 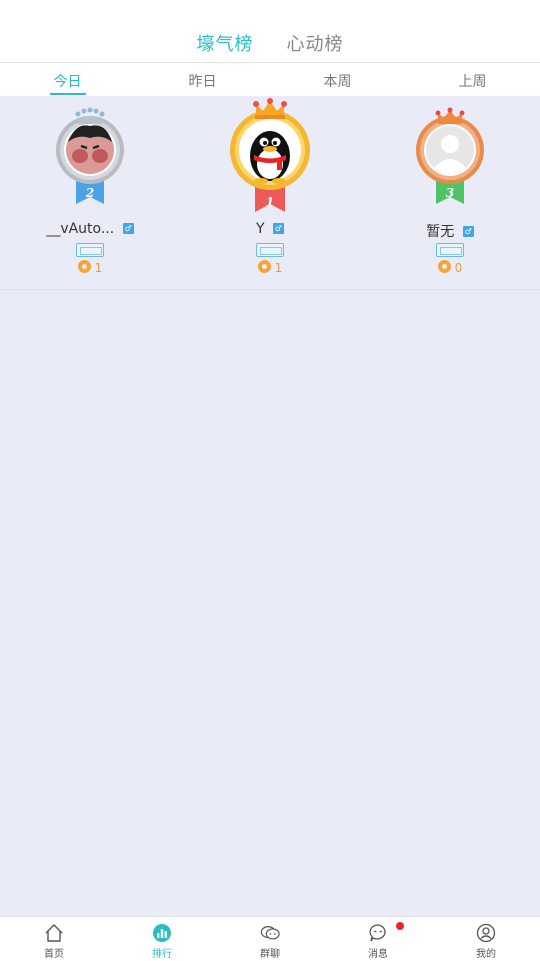 What do you see at coordinates (89, 193) in the screenshot?
I see `rank-number: 2` at bounding box center [89, 193].